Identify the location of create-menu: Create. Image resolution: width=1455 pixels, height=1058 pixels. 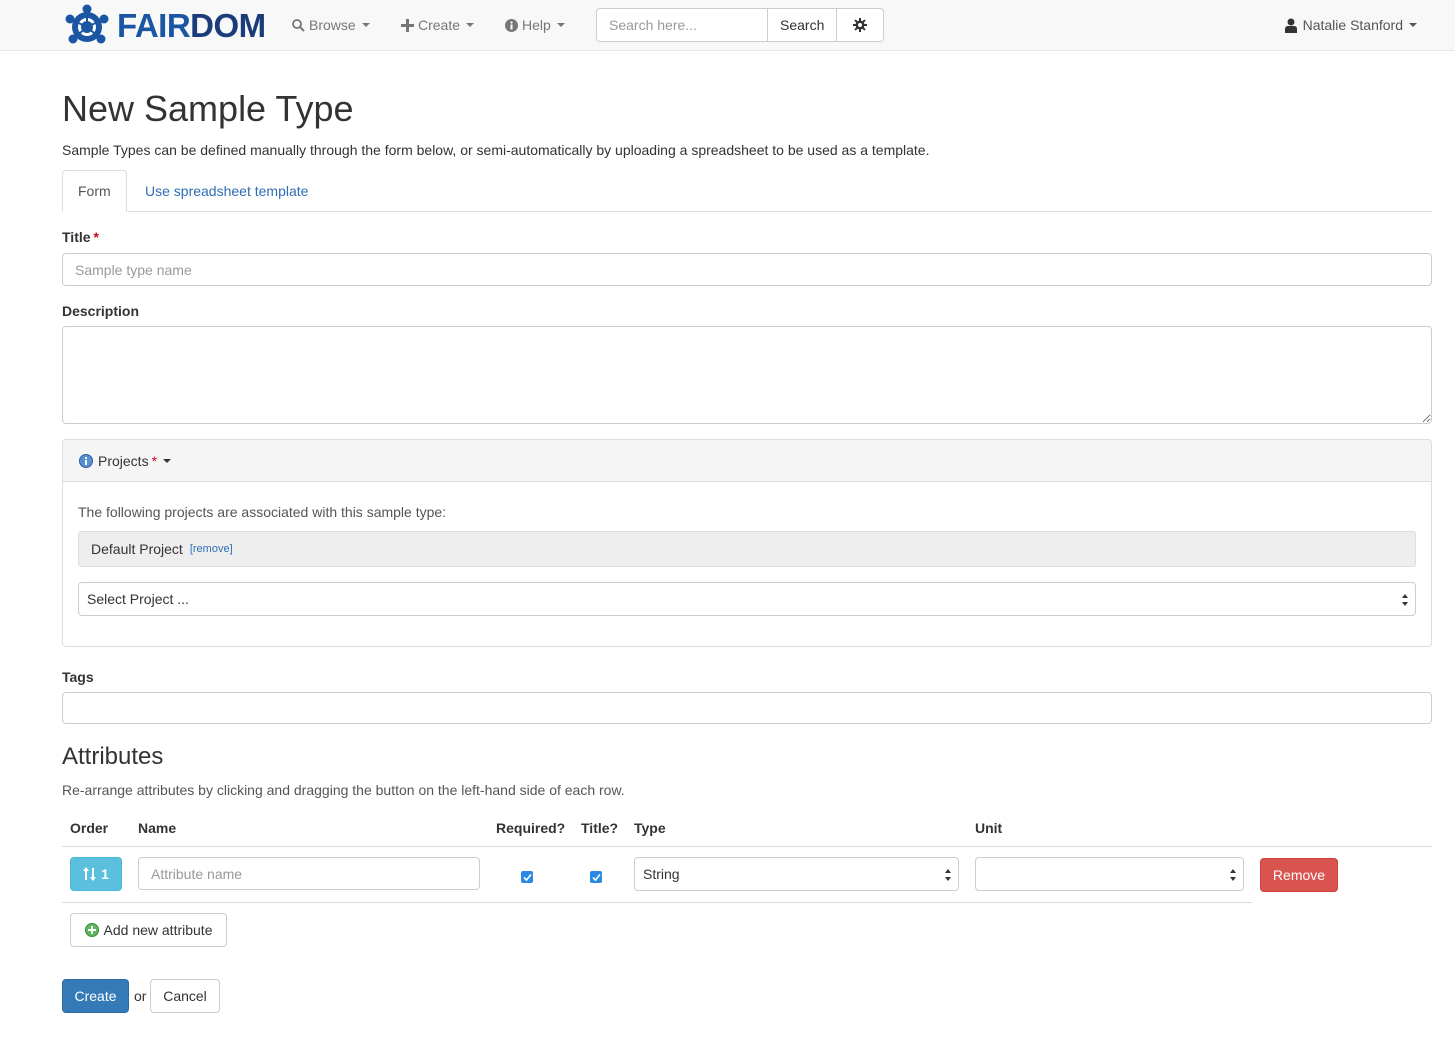
(438, 25).